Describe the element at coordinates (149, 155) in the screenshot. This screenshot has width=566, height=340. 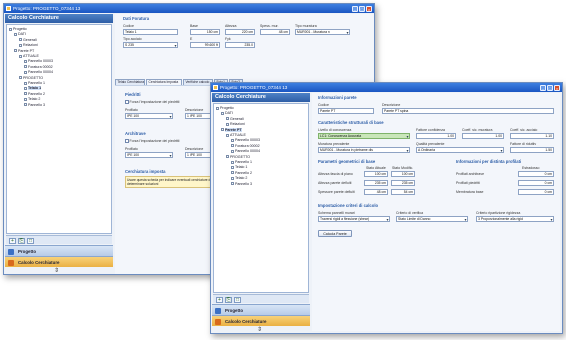
I see `profilato2-select: IPE 100` at that location.